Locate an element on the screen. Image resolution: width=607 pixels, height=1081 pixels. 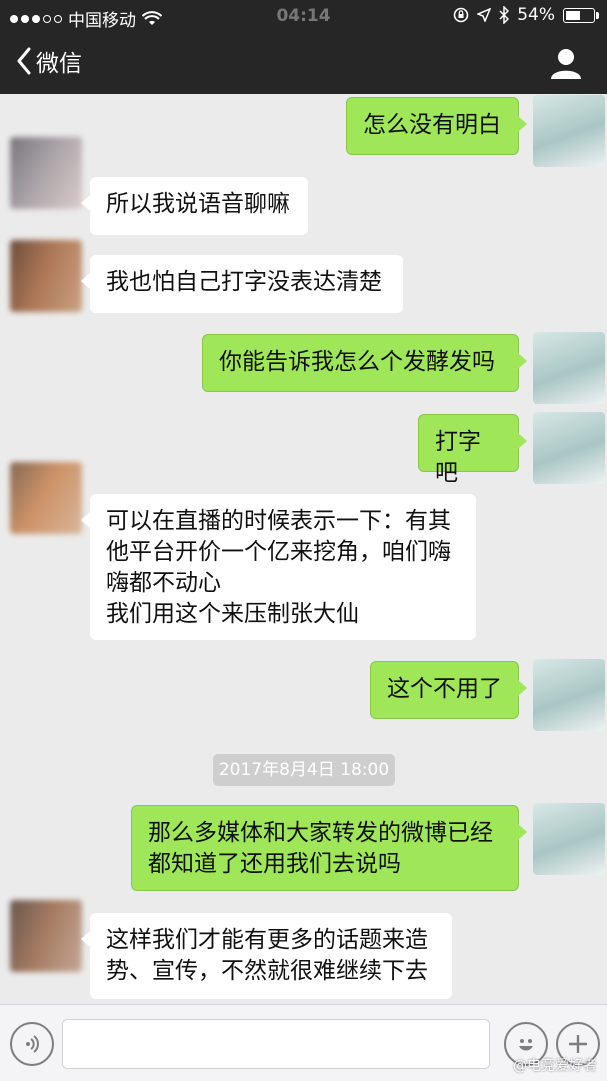
outgoing-bubble: 你能告诉我怎么个发酵发吗 is located at coordinates (364, 363).